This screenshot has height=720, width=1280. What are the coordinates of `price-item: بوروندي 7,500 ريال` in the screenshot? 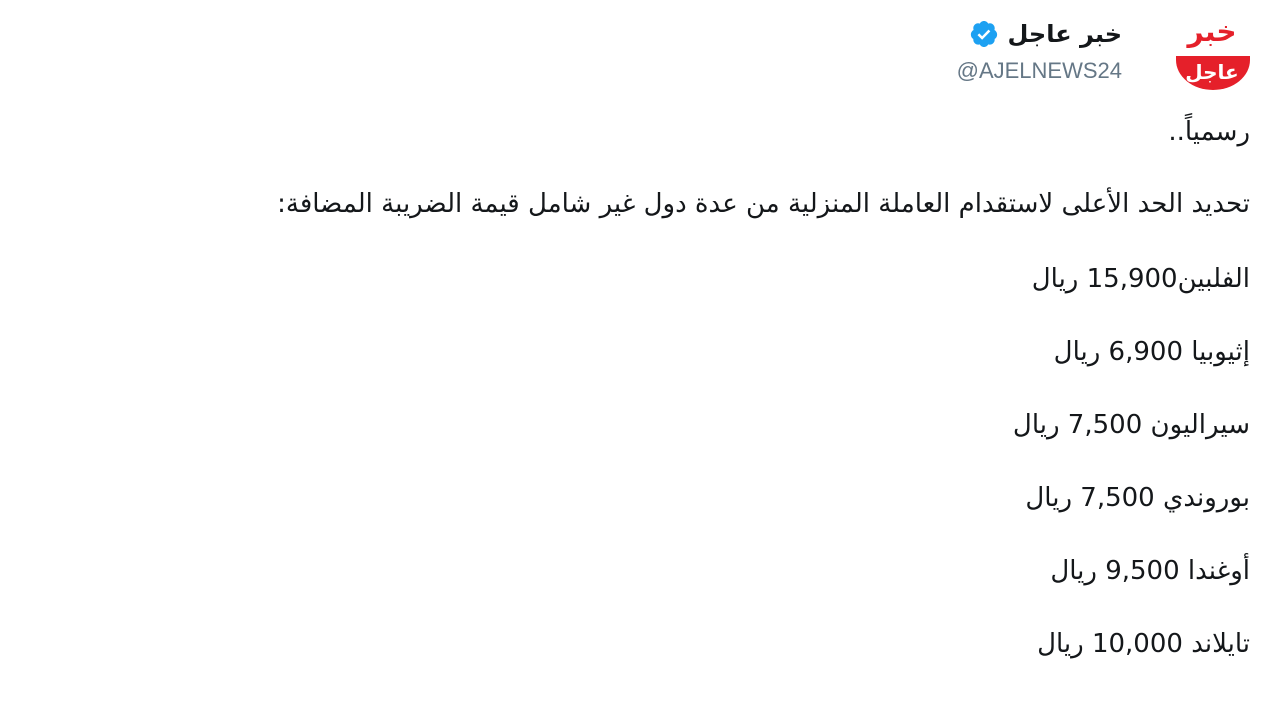 It's located at (690, 498).